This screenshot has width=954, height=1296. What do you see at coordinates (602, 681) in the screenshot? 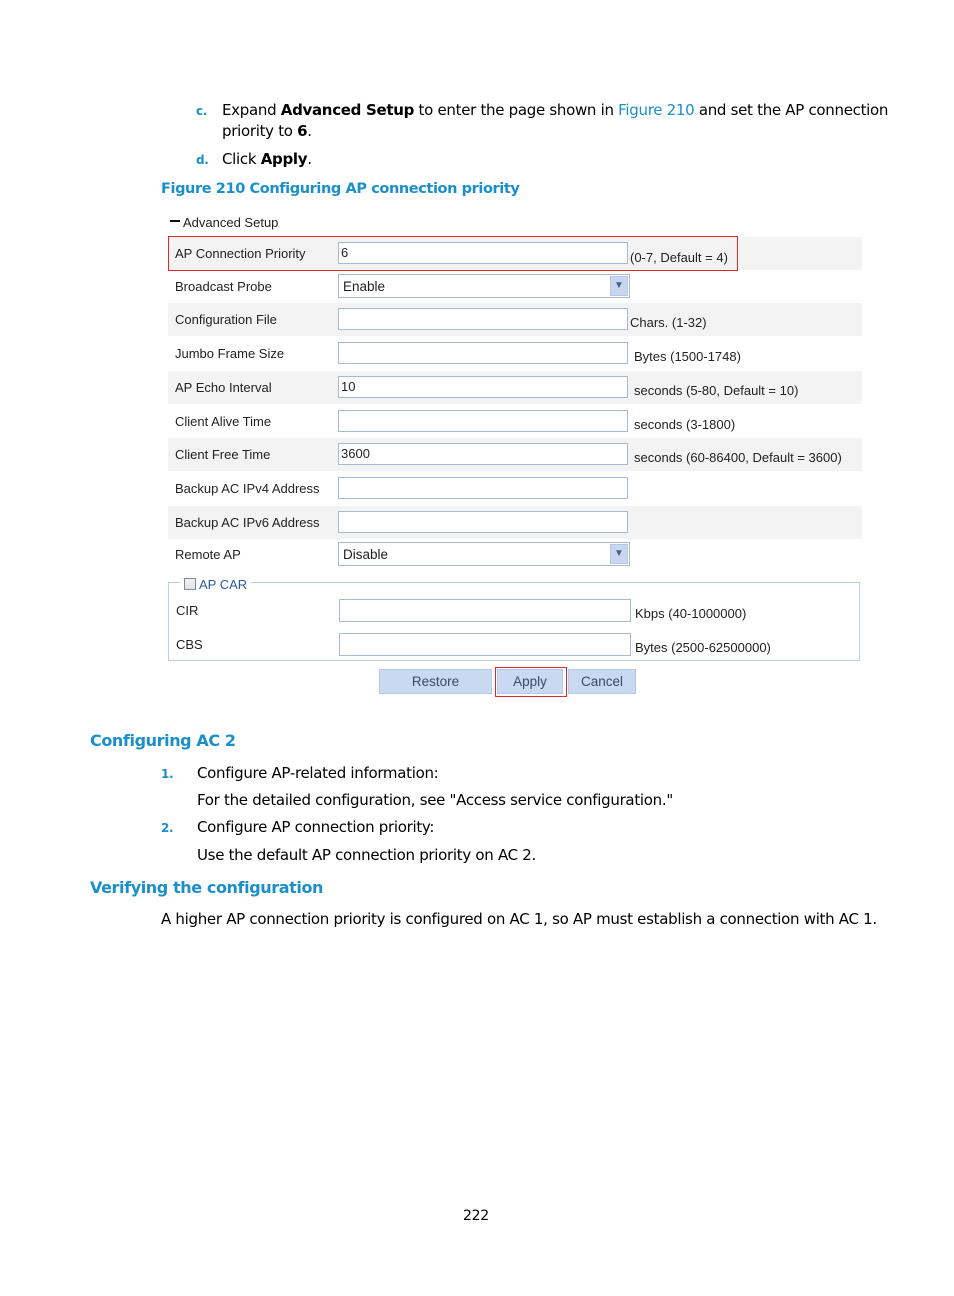
I see `cancel-button: Cancel` at bounding box center [602, 681].